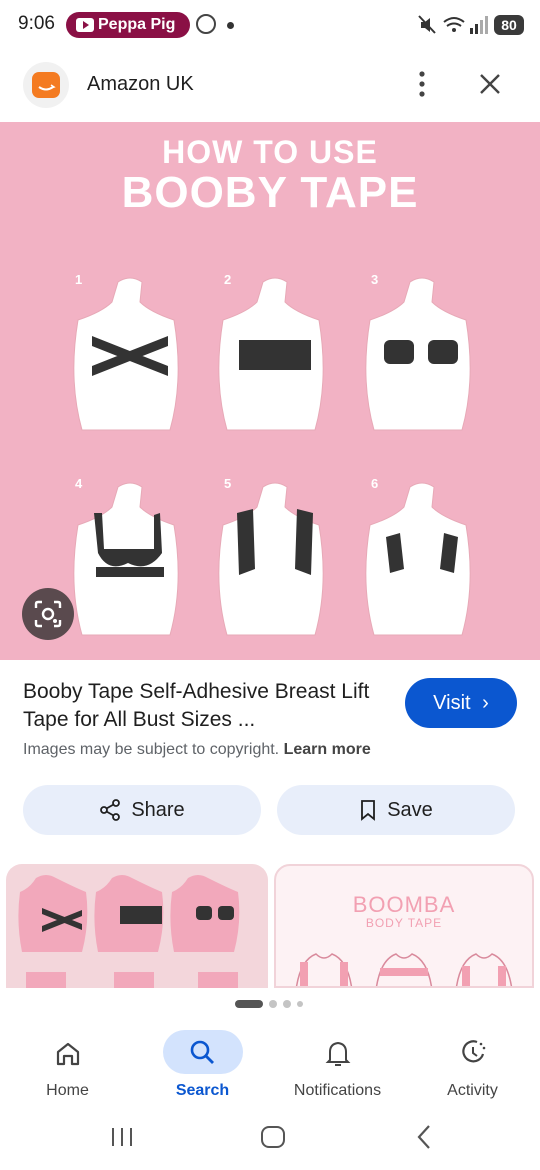 Image resolution: width=540 pixels, height=1170 pixels. What do you see at coordinates (151, 749) in the screenshot?
I see `copyright-text: Images may be subject to copyright.` at bounding box center [151, 749].